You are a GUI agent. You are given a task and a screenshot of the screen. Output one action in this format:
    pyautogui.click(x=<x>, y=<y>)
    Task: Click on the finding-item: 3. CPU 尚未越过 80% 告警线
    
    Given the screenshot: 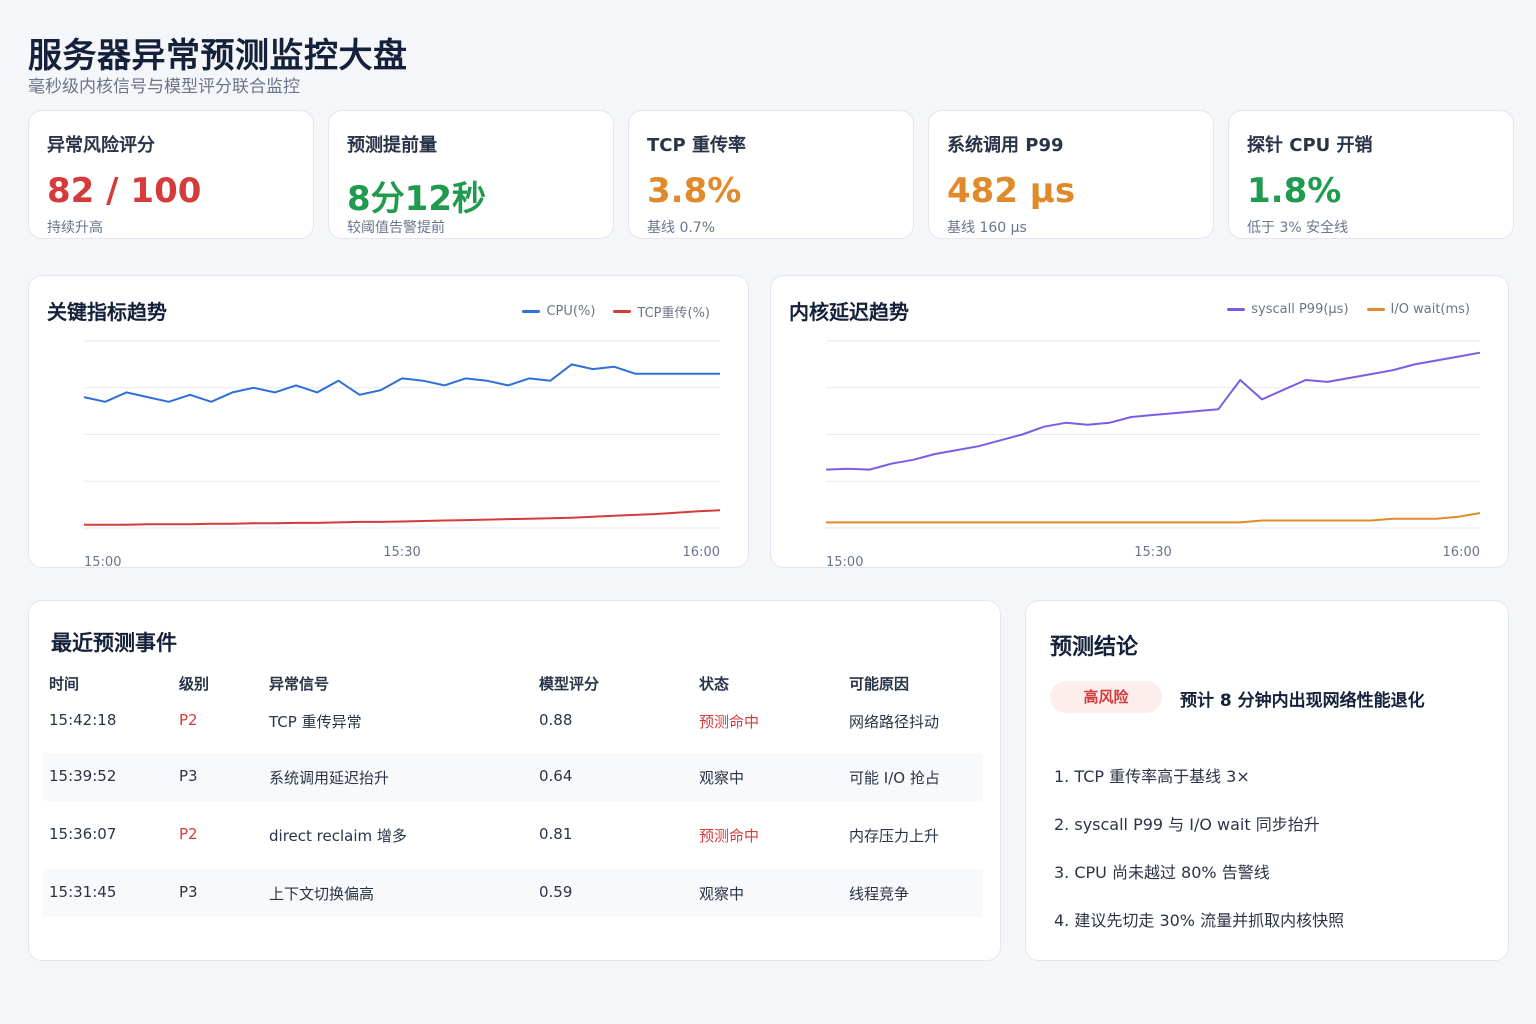 What is the action you would take?
    pyautogui.click(x=1162, y=872)
    